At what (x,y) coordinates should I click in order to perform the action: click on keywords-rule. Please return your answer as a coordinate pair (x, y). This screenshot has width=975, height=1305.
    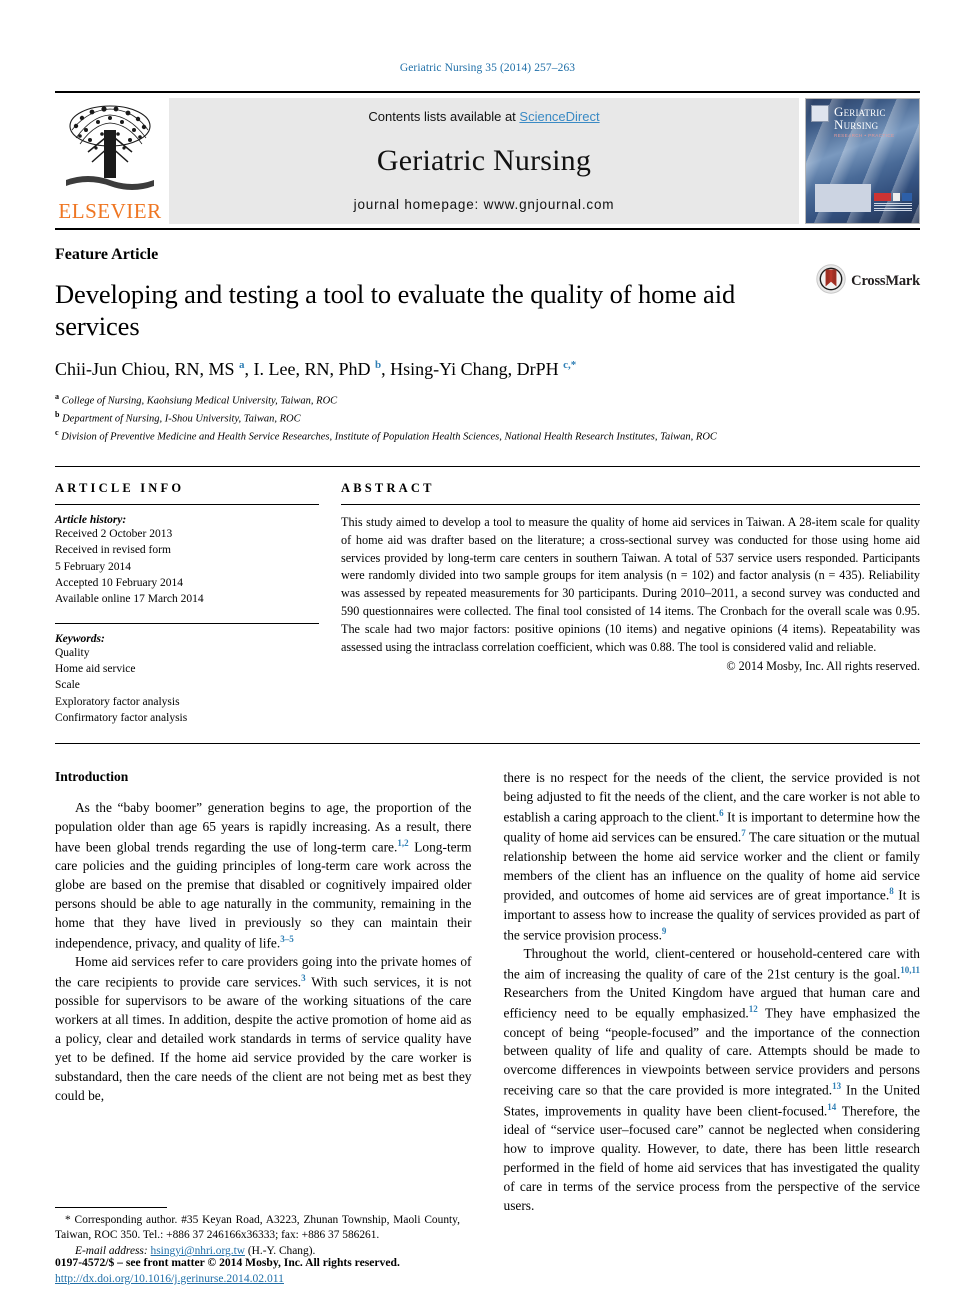
    Looking at the image, I should click on (187, 623).